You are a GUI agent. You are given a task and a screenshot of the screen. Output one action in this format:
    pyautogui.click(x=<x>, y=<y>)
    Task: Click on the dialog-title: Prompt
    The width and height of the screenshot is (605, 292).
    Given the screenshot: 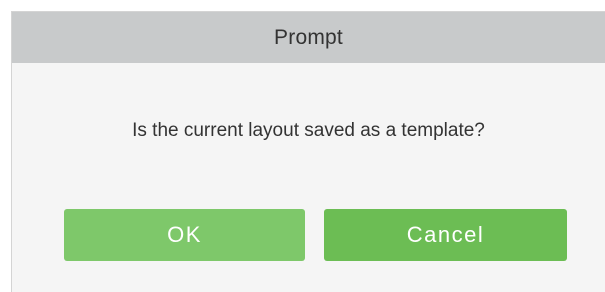 What is the action you would take?
    pyautogui.click(x=308, y=37)
    